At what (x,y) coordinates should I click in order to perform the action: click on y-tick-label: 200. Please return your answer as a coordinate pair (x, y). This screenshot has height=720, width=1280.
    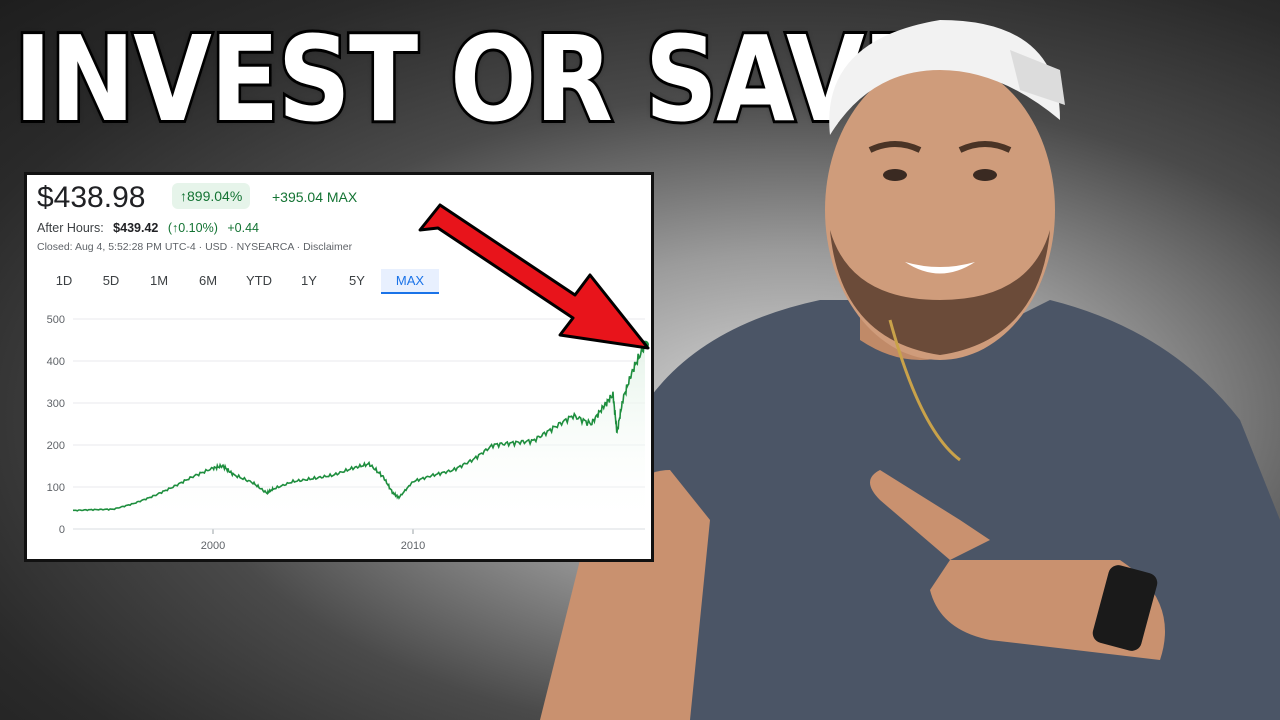
    Looking at the image, I should click on (56, 446).